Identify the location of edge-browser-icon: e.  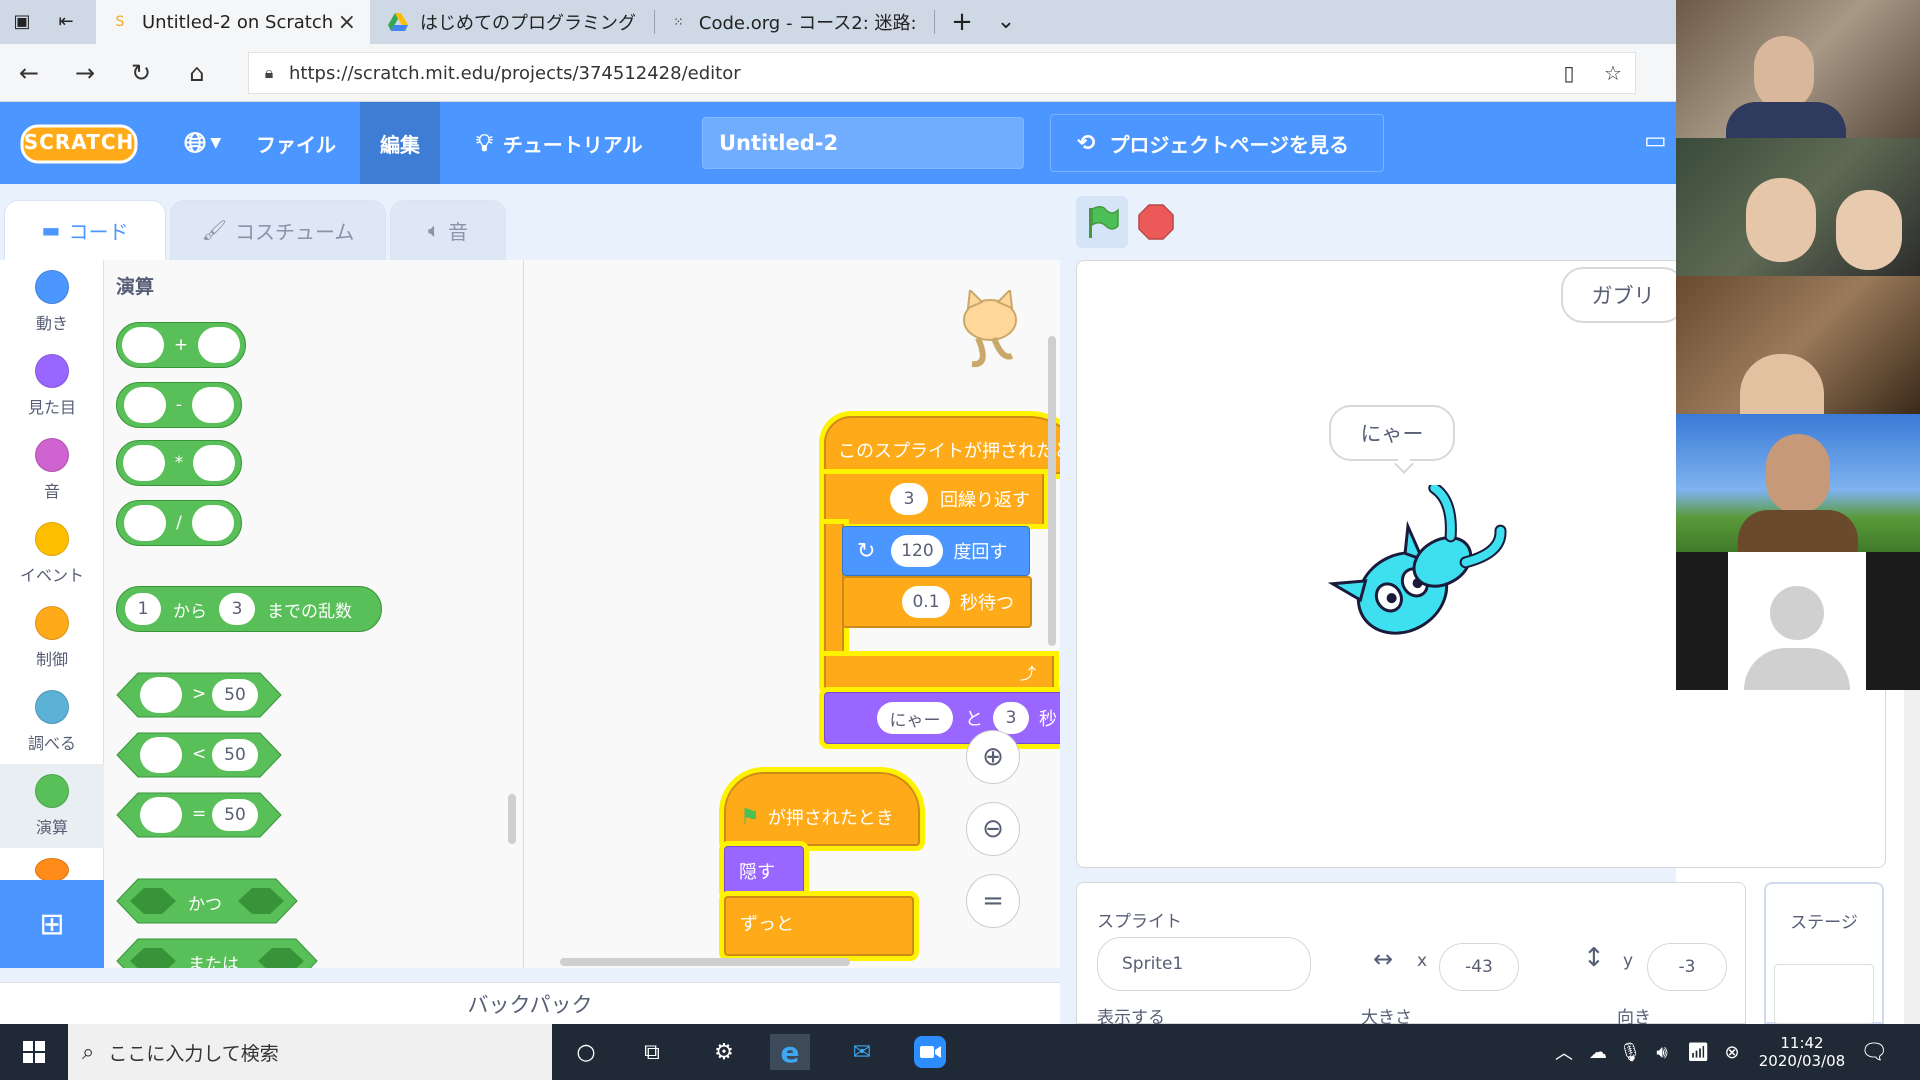
(790, 1052).